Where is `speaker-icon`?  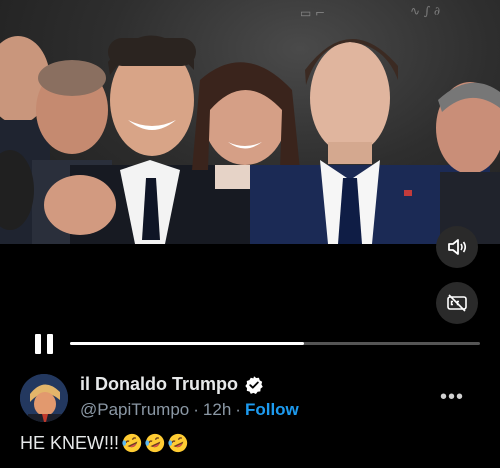 speaker-icon is located at coordinates (457, 247).